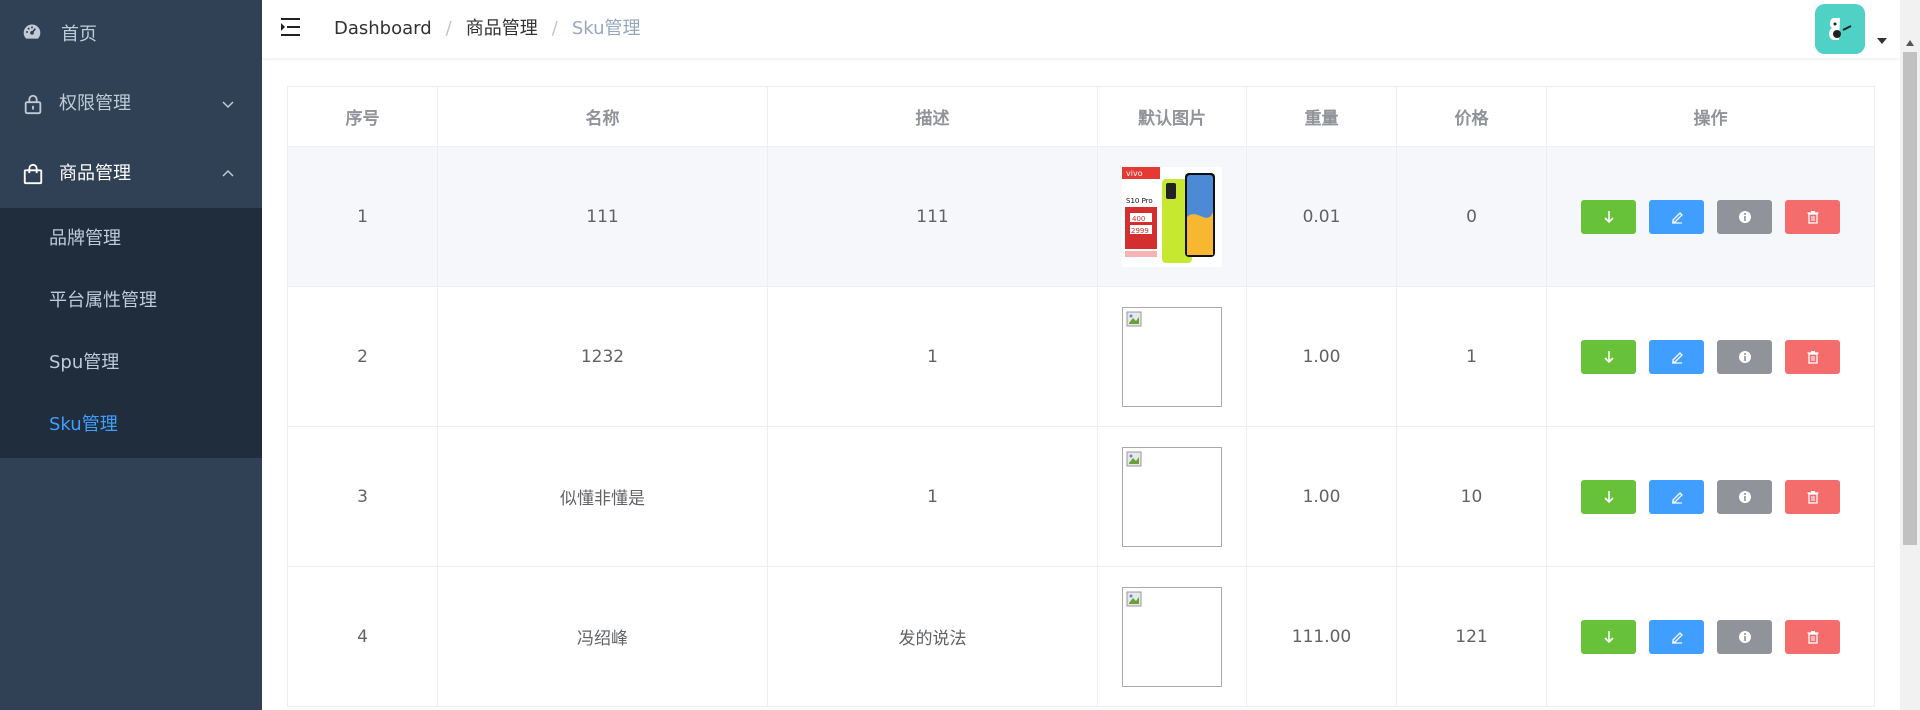  I want to click on sidebar: 首页 权限管理 商品管理 品牌管理 平台属性管理 Spu管理 Sku管理, so click(131, 355).